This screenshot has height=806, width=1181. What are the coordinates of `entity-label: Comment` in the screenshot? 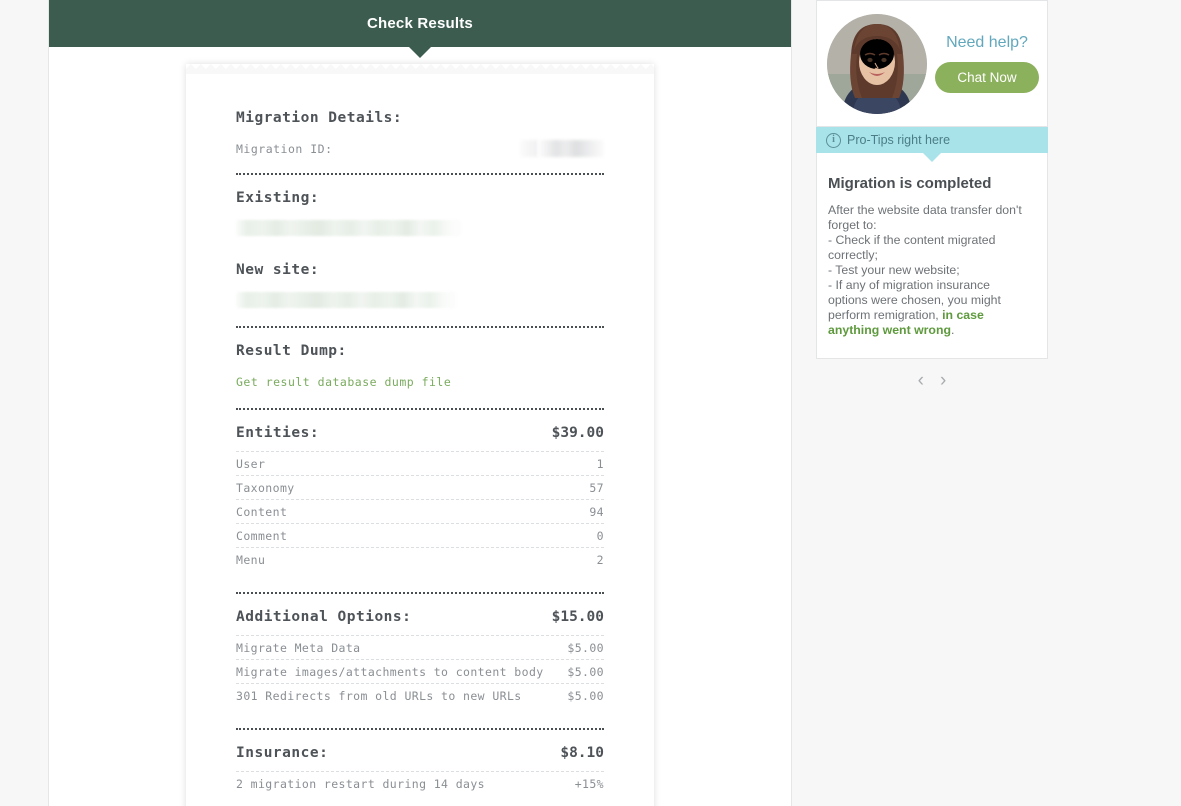 It's located at (262, 536).